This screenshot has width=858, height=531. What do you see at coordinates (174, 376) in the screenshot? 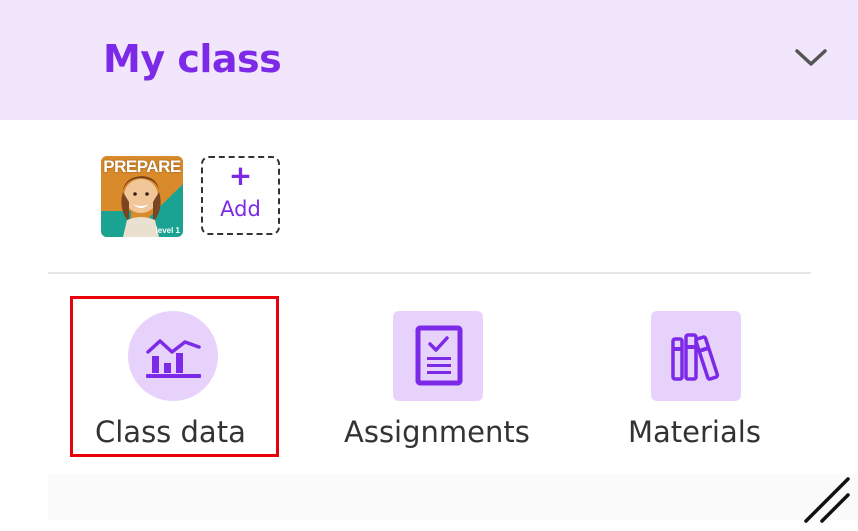
I see `selection-highlight` at bounding box center [174, 376].